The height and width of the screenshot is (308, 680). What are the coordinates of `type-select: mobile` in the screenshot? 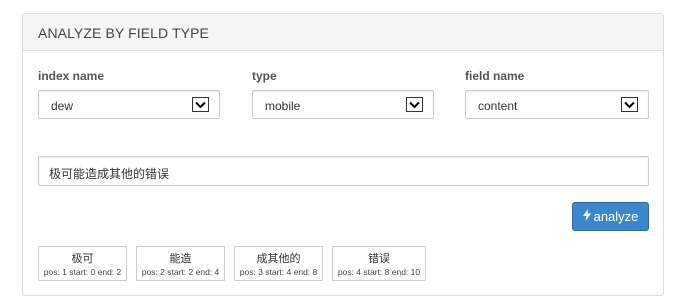 It's located at (343, 104).